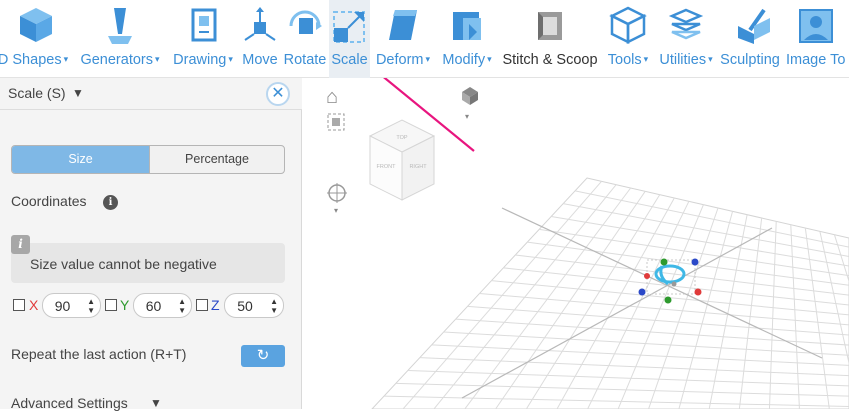 This screenshot has width=849, height=411. Describe the element at coordinates (686, 25) in the screenshot. I see `utilities-icon` at that location.